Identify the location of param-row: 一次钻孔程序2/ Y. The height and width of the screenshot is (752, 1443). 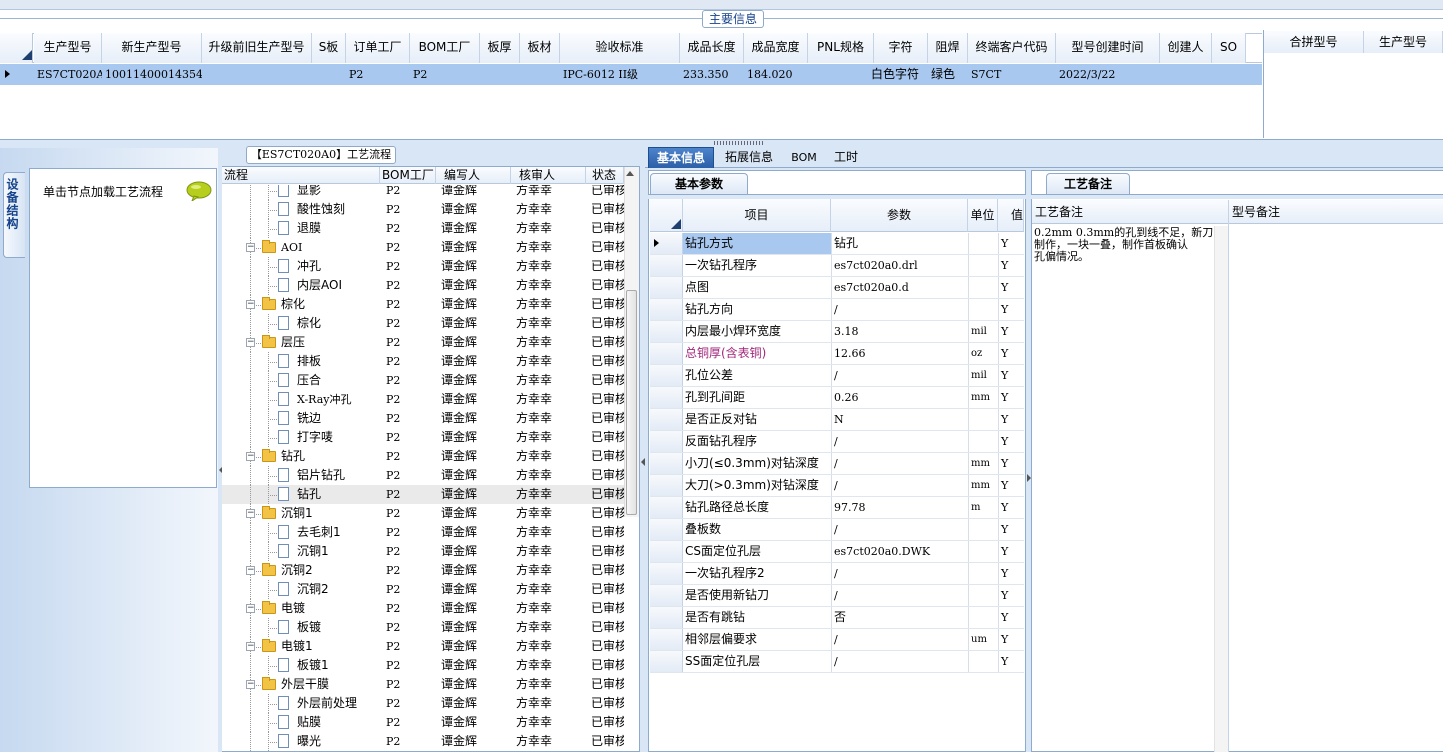
(837, 574).